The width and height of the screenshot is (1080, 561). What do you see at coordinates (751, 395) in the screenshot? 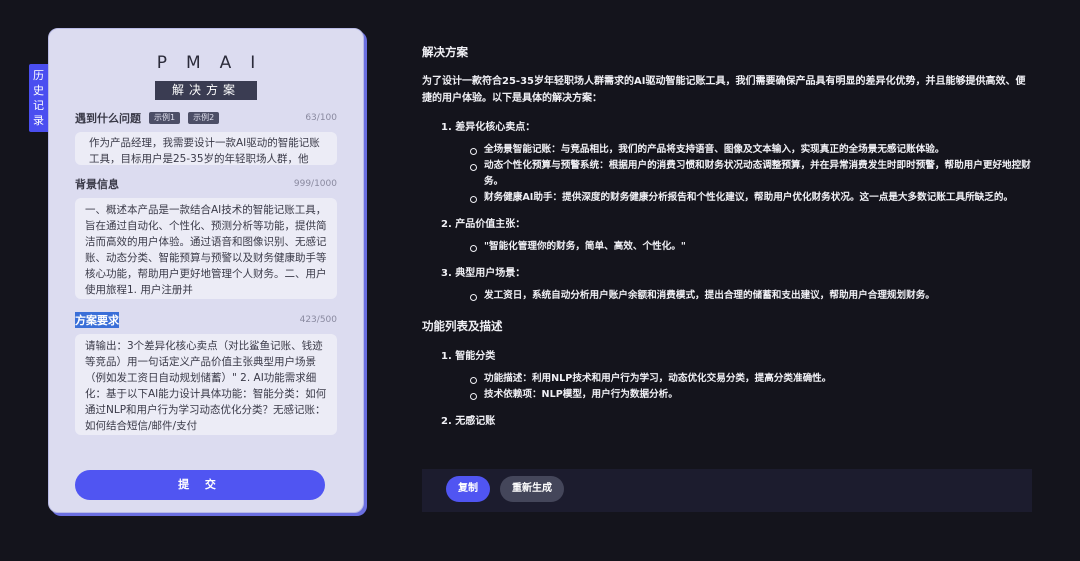
I see `list-item: 技术依赖项：NLP模型，用户行为数据分析。` at bounding box center [751, 395].